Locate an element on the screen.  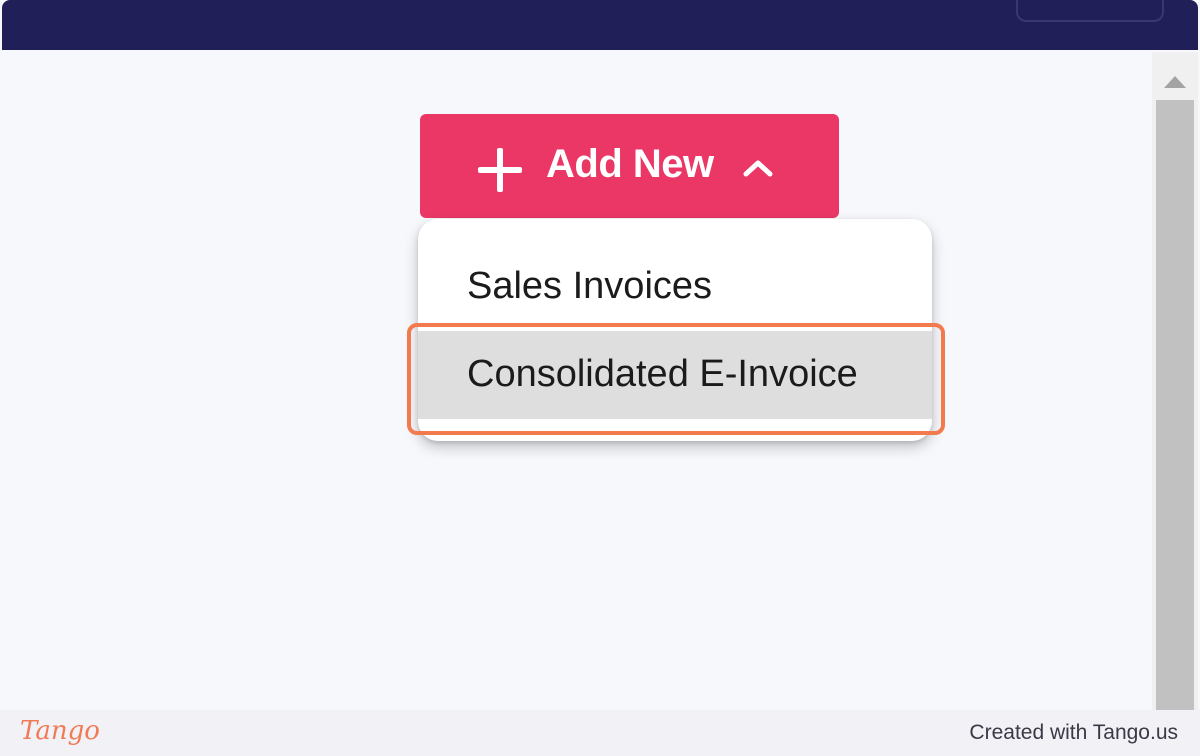
tango-logo: Tango is located at coordinates (60, 731).